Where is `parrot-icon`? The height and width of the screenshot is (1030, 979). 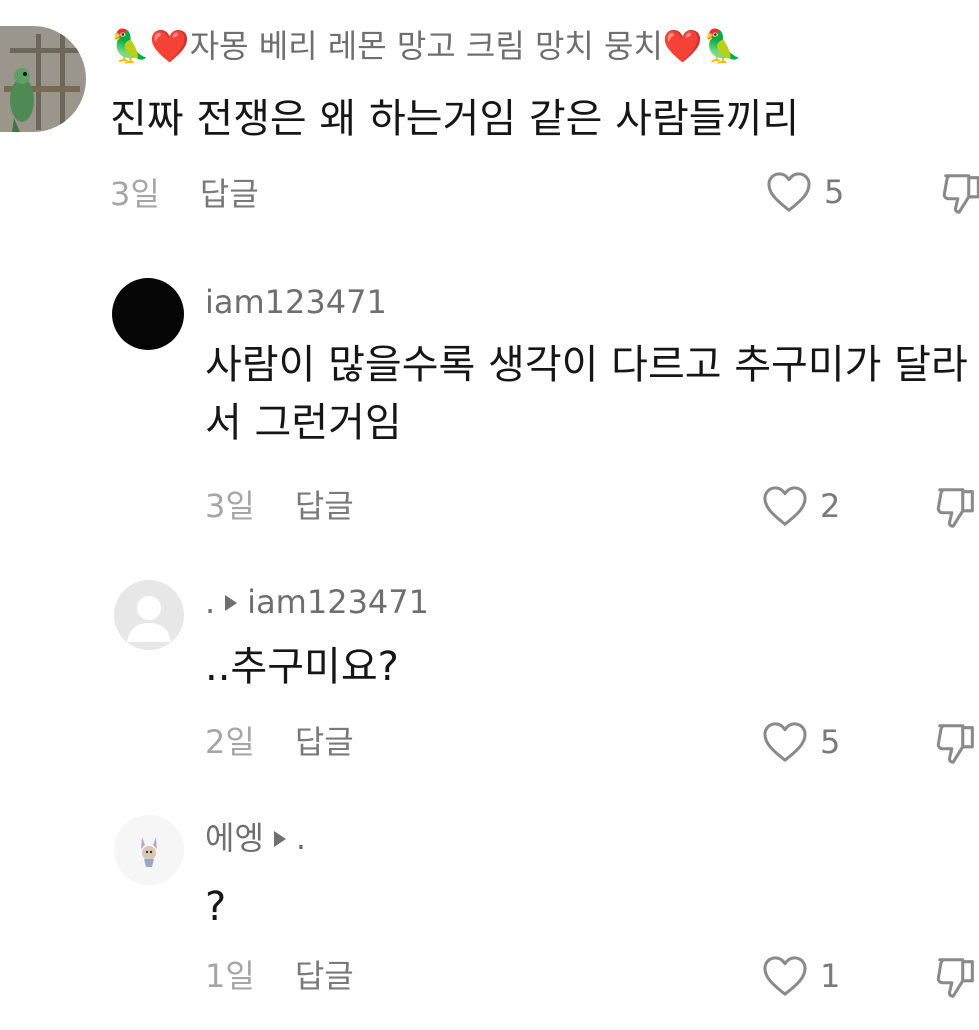
parrot-icon is located at coordinates (43, 79).